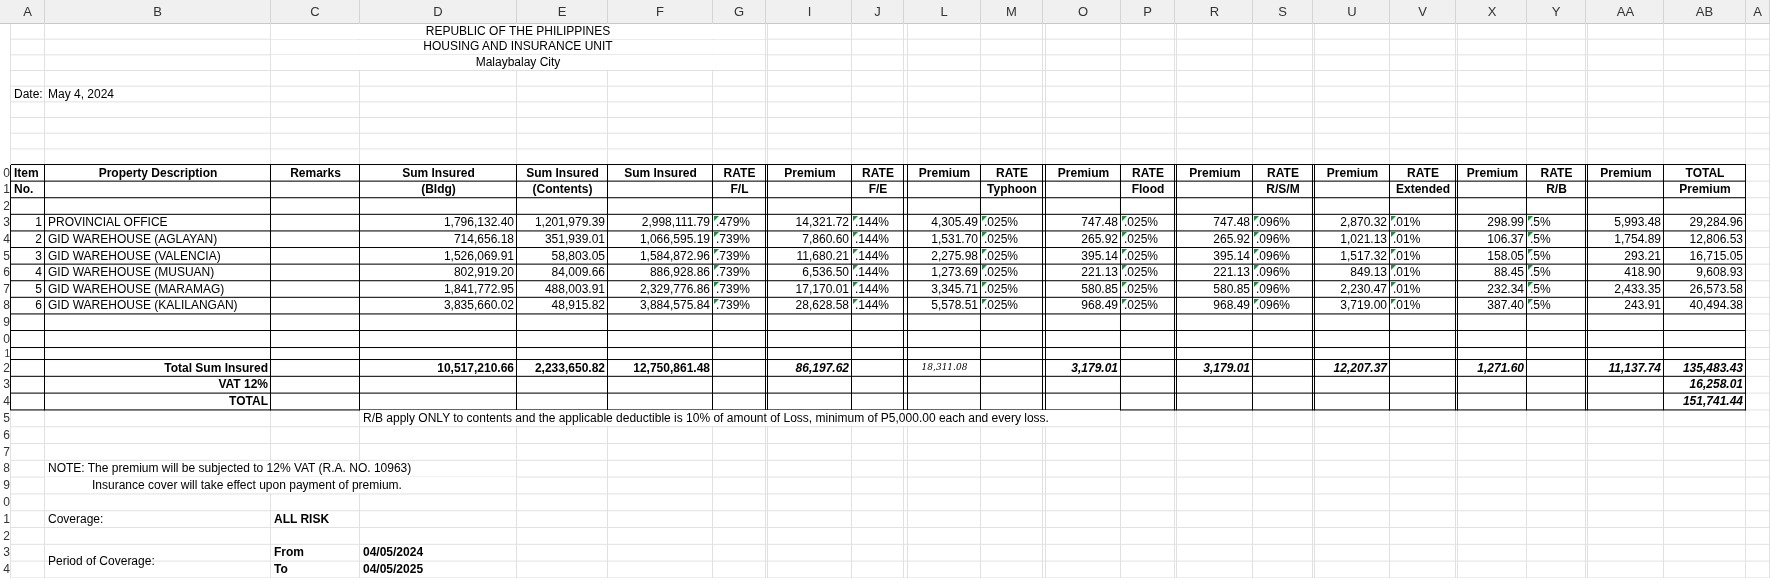 The height and width of the screenshot is (586, 1770). What do you see at coordinates (1099, 273) in the screenshot?
I see `premium-value: 221.13` at bounding box center [1099, 273].